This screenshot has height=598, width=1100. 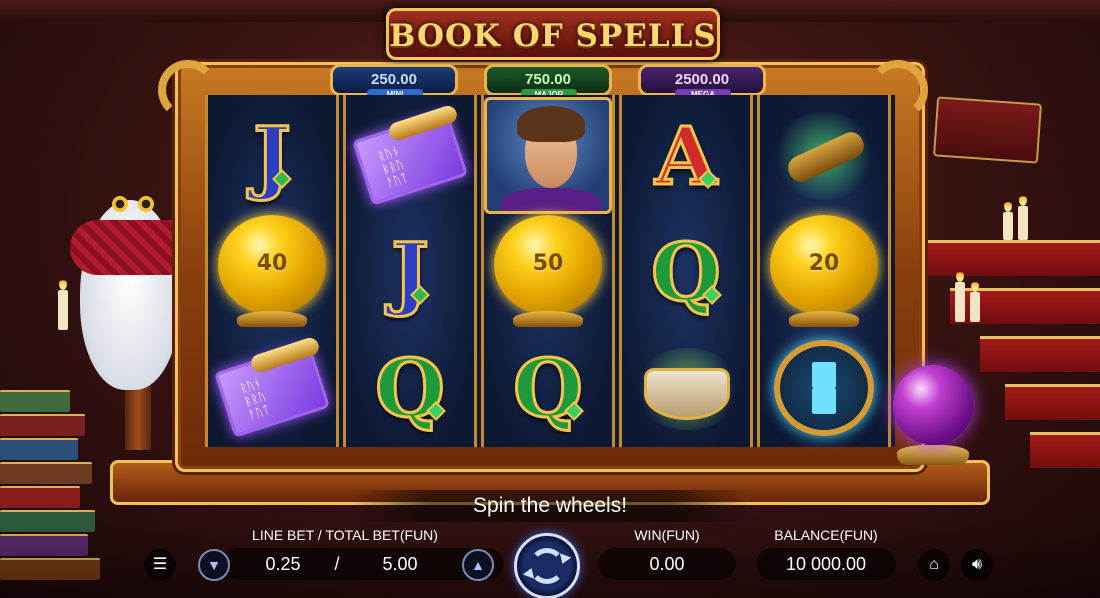 I want to click on potion-bowl-symbol, so click(x=686, y=388).